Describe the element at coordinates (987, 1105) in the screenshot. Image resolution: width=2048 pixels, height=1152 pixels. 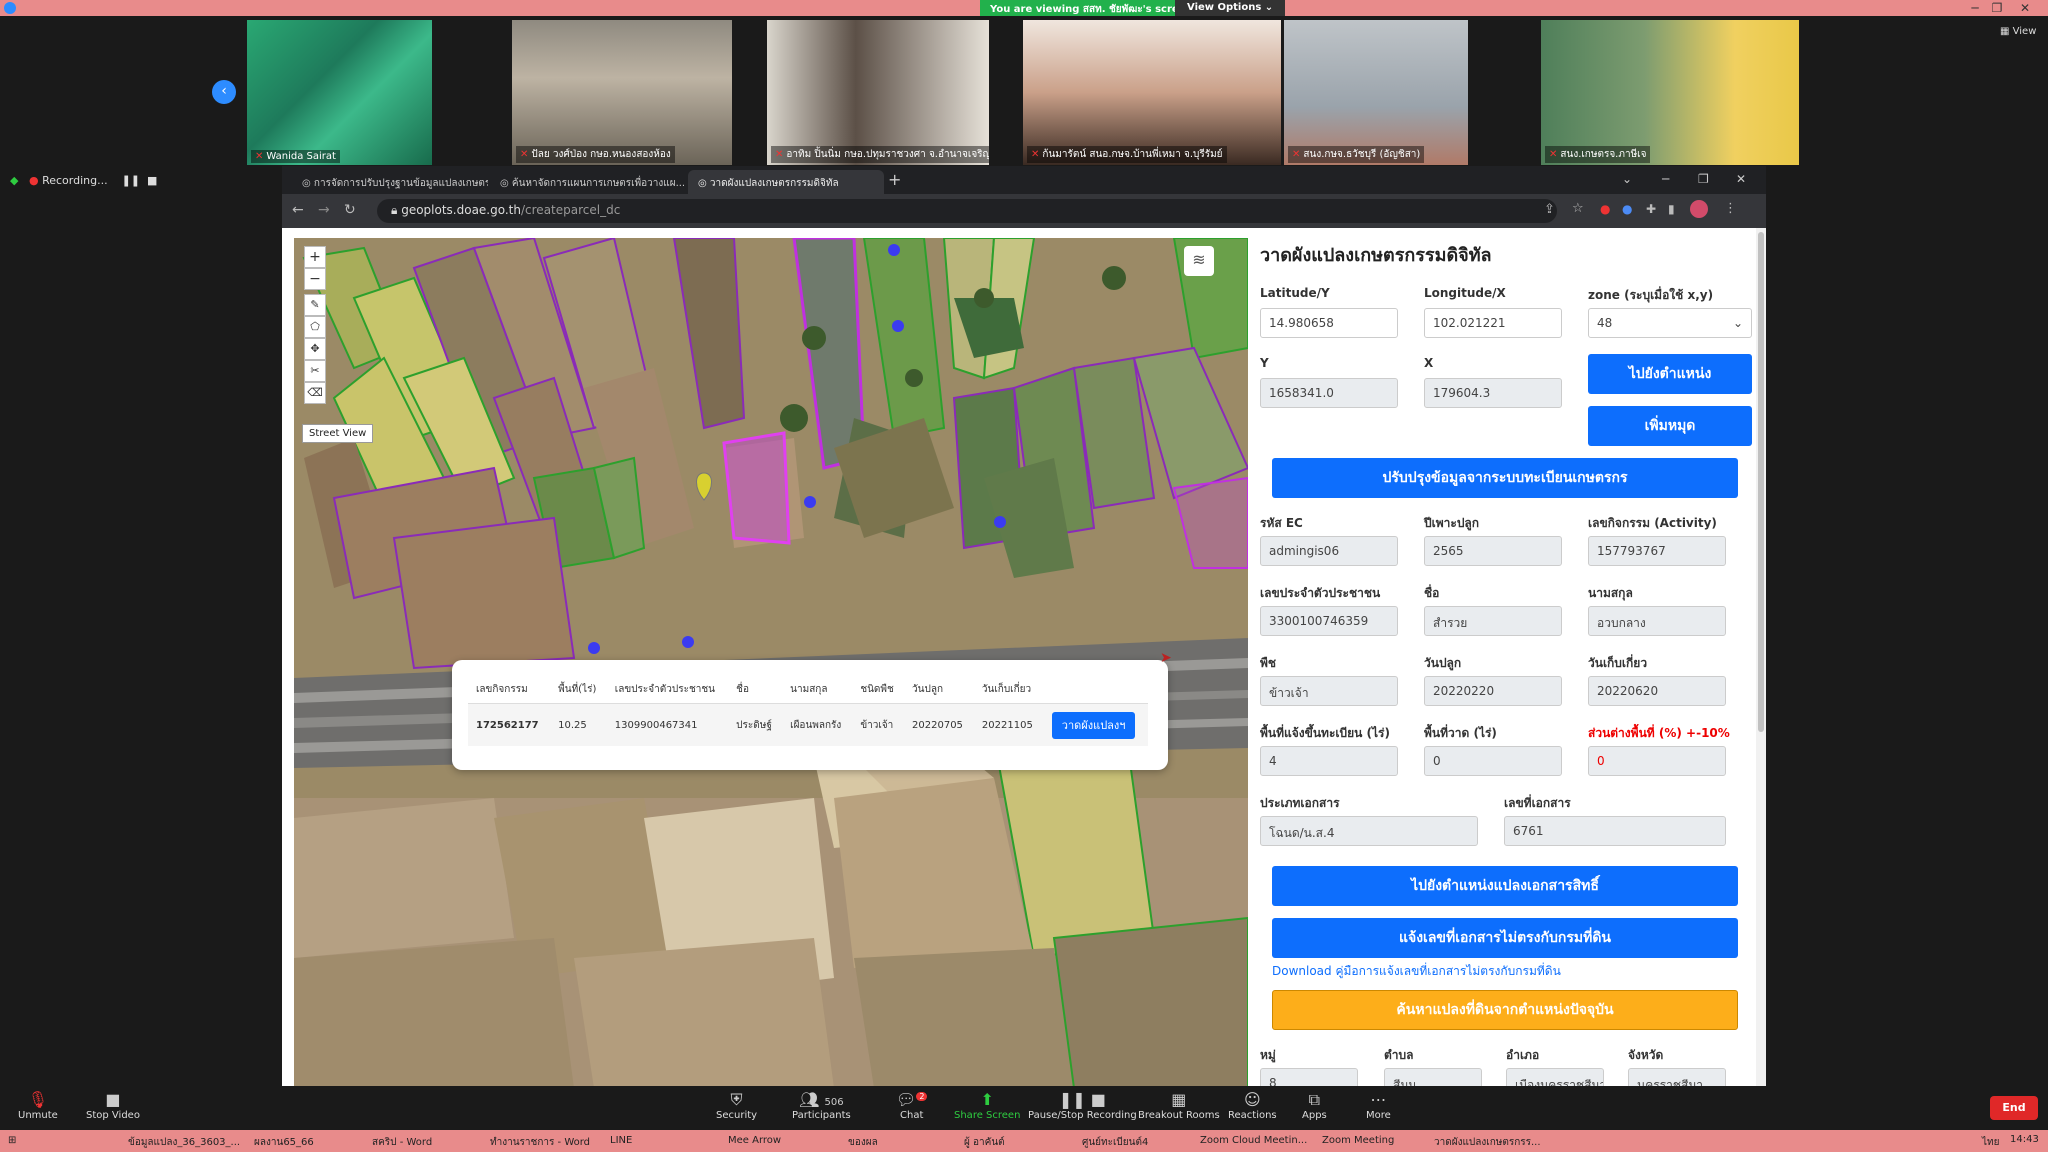
I see `share-screen-button: ⬆ Share Screen` at that location.